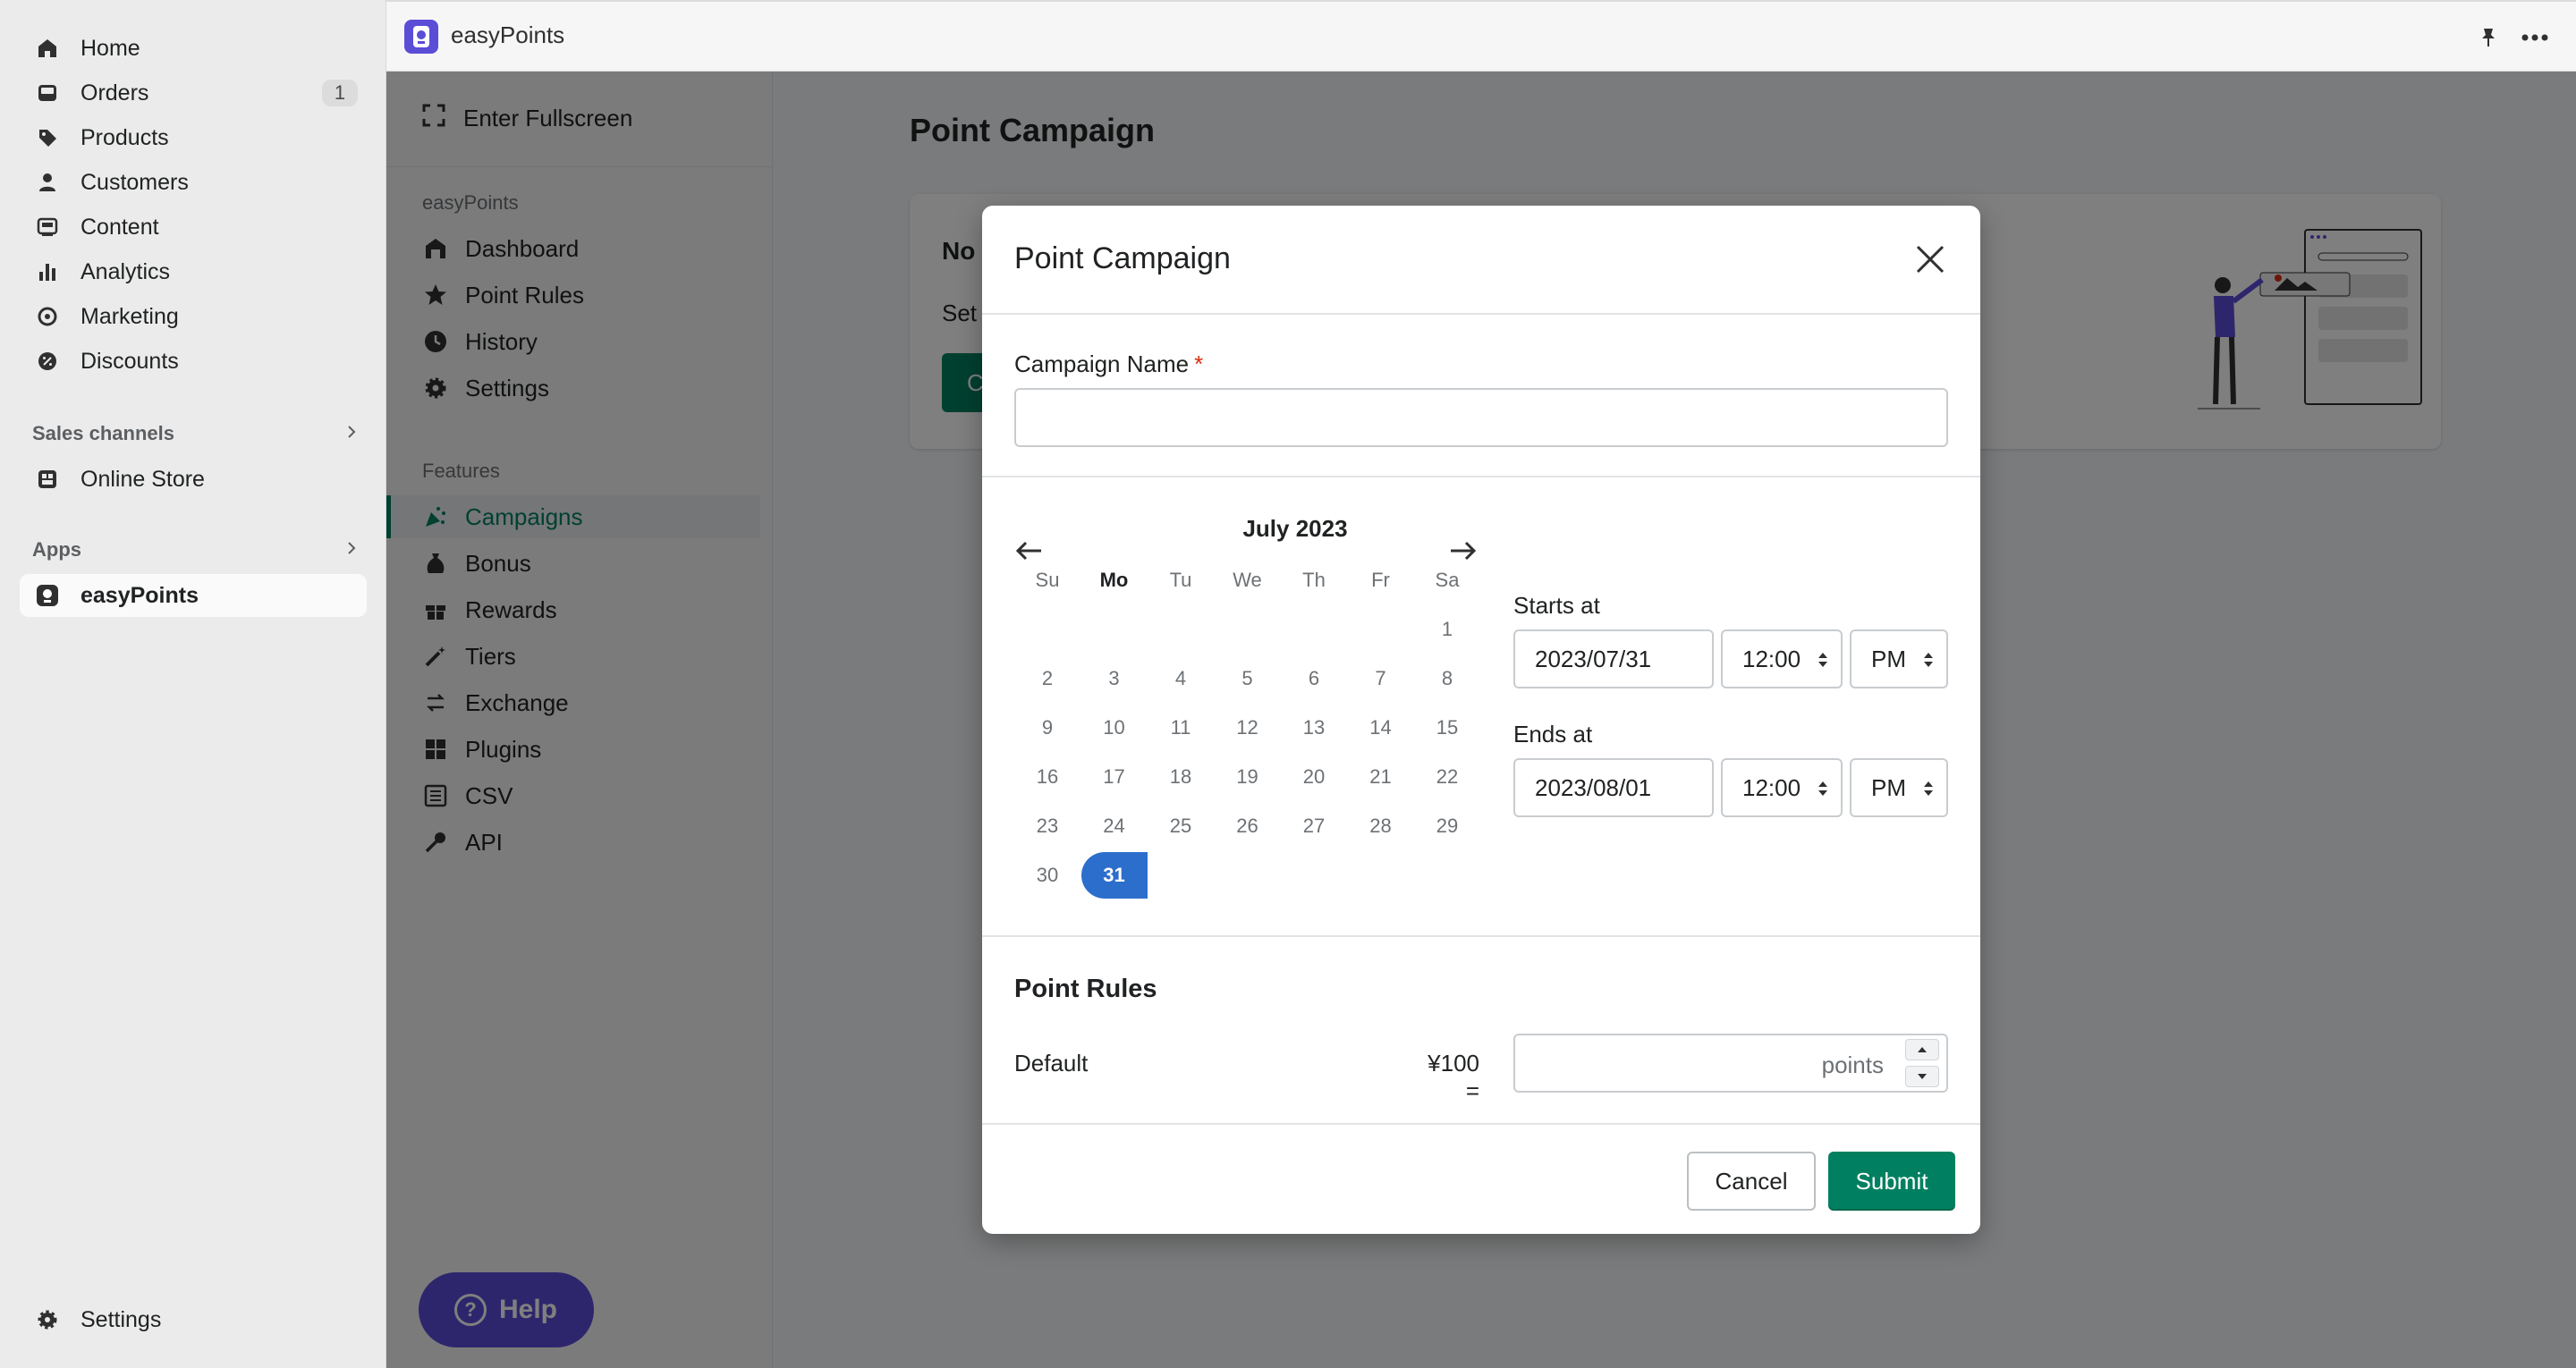 The image size is (2576, 1368). Describe the element at coordinates (1556, 605) in the screenshot. I see `starts-at-label: Starts at` at that location.